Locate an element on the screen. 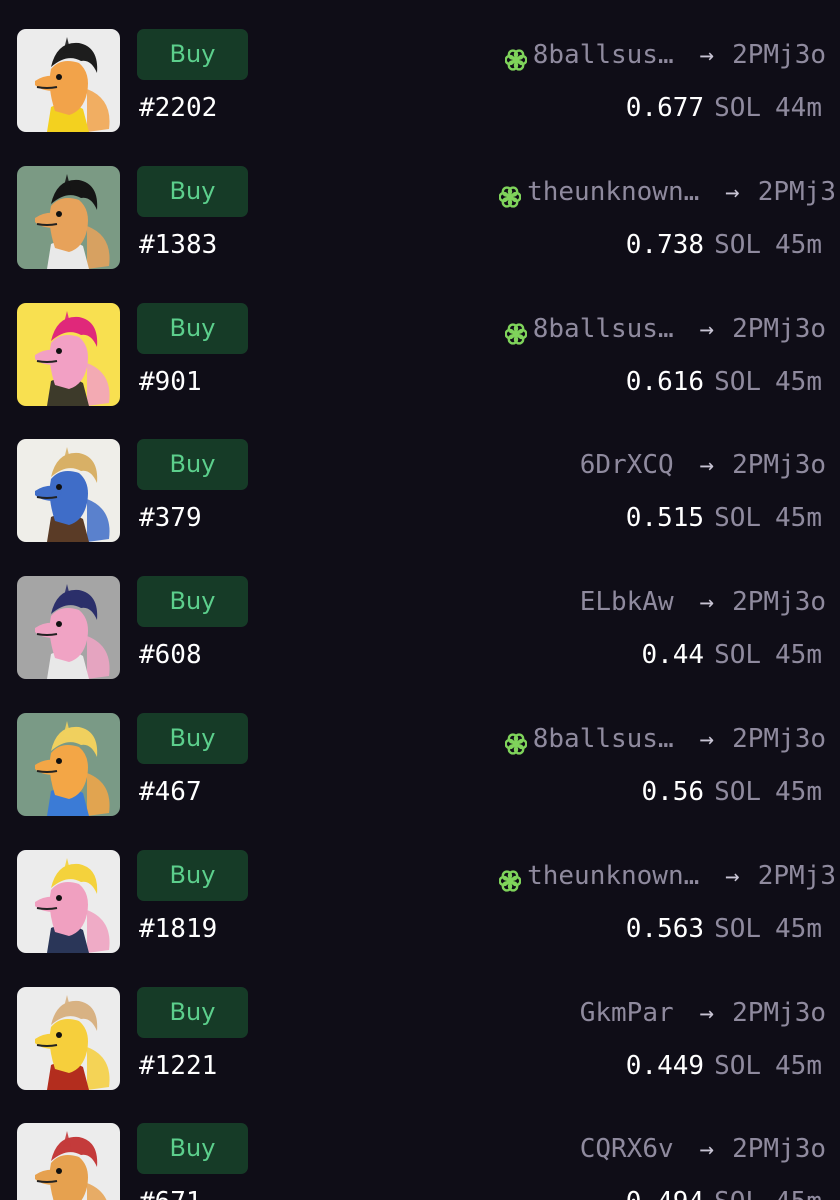 This screenshot has height=1200, width=840. sale-price: 0.738 is located at coordinates (665, 244).